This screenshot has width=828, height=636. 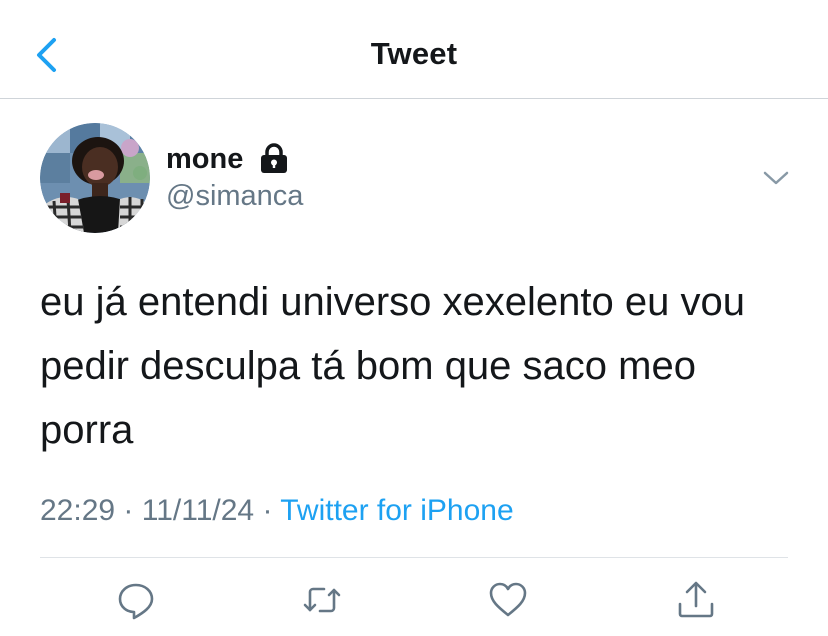 I want to click on author-name-row: mone, so click(x=227, y=159).